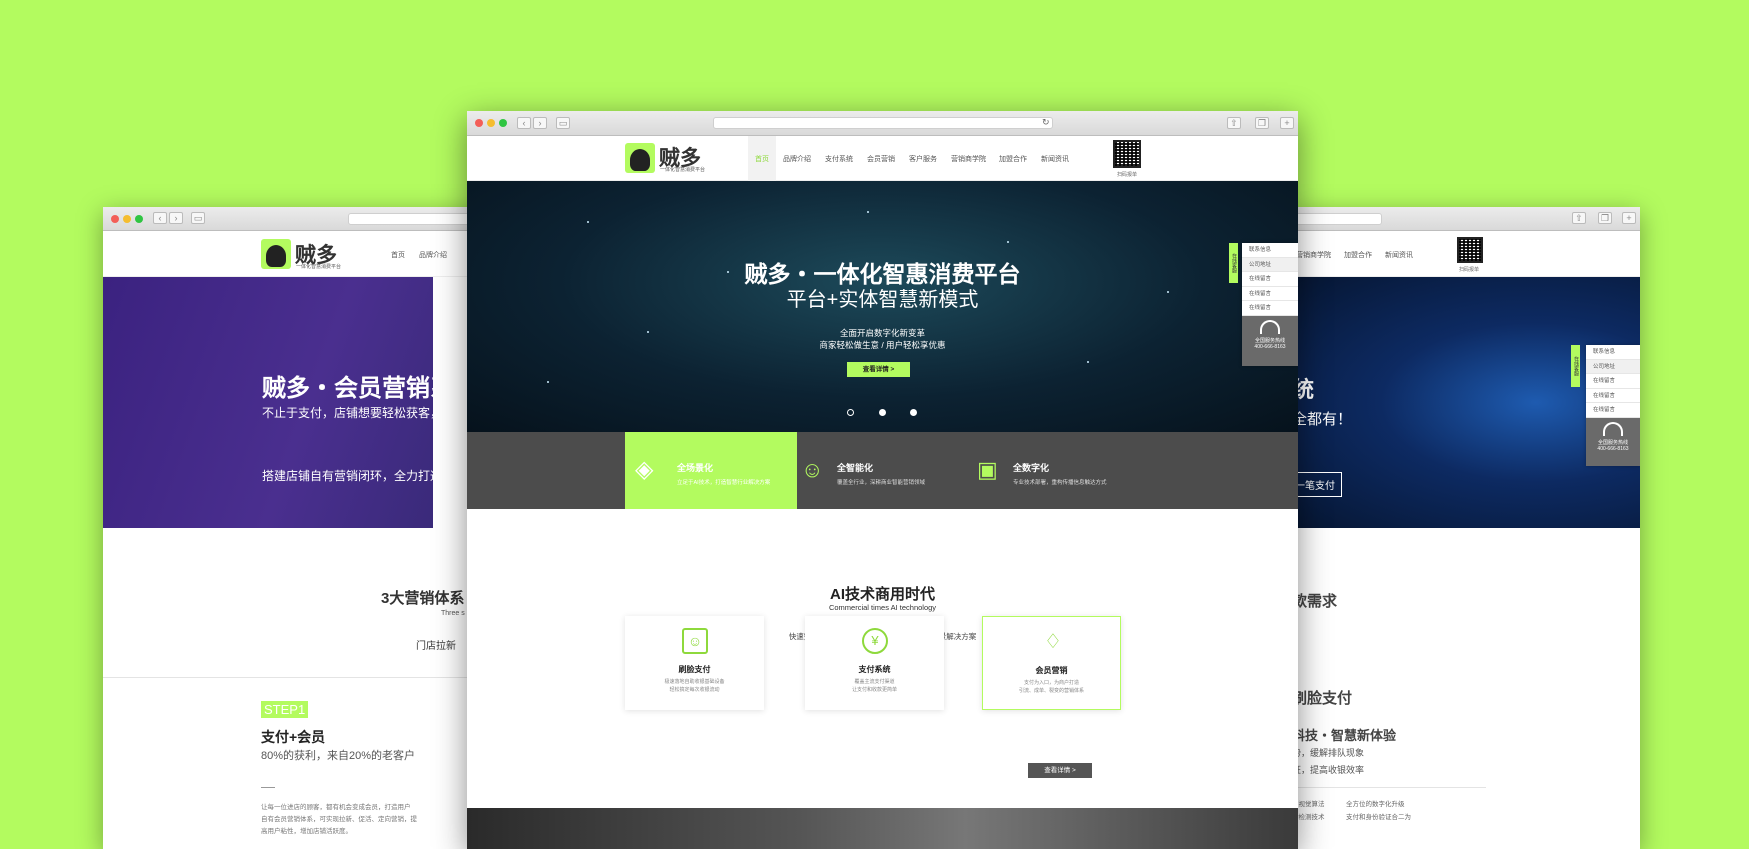 This screenshot has width=1749, height=849. What do you see at coordinates (1317, 484) in the screenshot?
I see `hero-button: 一笔支付` at bounding box center [1317, 484].